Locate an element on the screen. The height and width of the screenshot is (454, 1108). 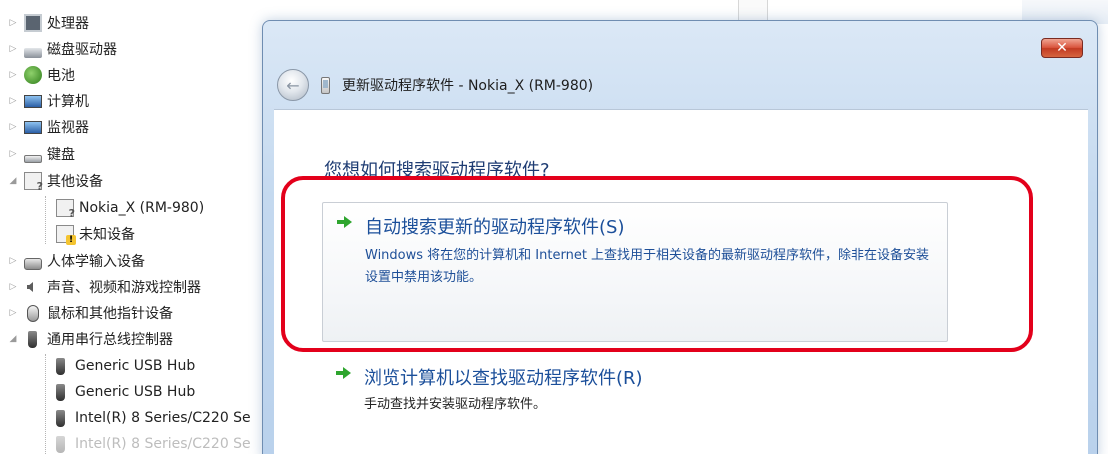
tree-item-label: 监视器 is located at coordinates (68, 128).